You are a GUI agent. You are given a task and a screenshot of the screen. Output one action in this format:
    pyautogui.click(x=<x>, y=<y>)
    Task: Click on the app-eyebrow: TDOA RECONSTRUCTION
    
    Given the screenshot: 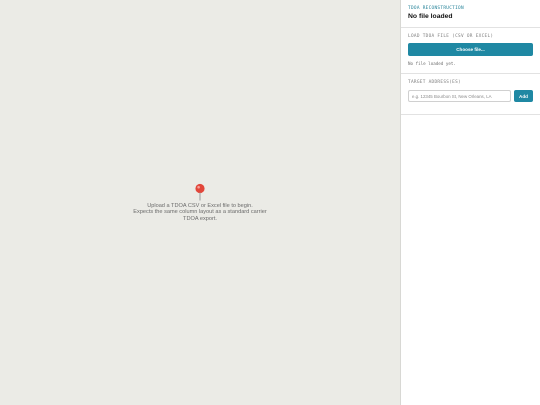 What is the action you would take?
    pyautogui.click(x=436, y=8)
    